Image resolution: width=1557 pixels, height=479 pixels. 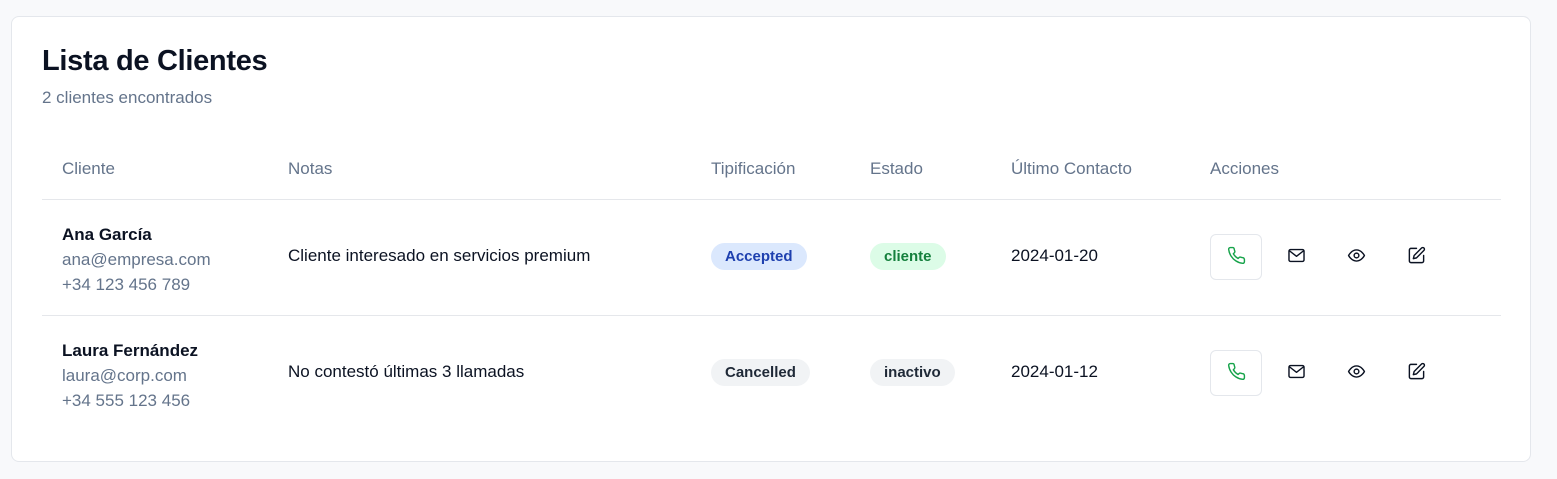 I want to click on column-header-acciones: Acciones, so click(x=1244, y=168).